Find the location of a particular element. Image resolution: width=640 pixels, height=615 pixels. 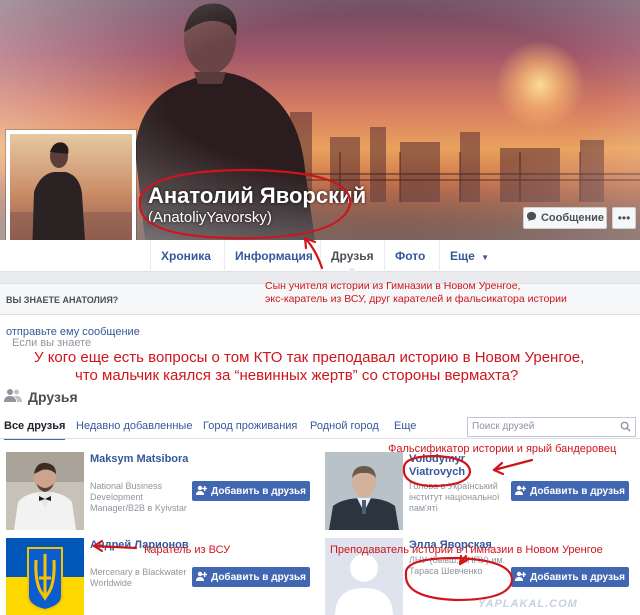

tab-photos: Фото is located at coordinates (409, 256).